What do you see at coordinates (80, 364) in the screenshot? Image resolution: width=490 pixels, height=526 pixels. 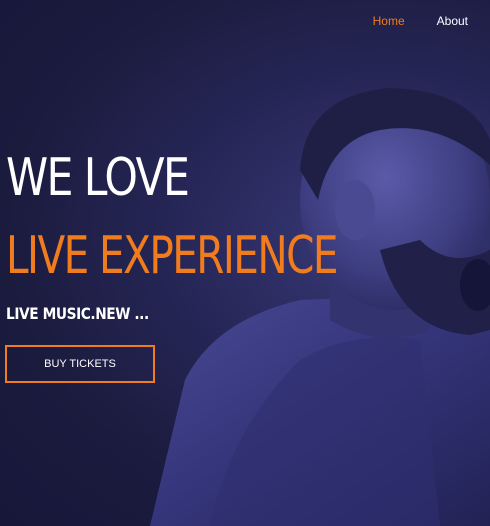 I see `buy-tickets-button: BUY TICKETS` at bounding box center [80, 364].